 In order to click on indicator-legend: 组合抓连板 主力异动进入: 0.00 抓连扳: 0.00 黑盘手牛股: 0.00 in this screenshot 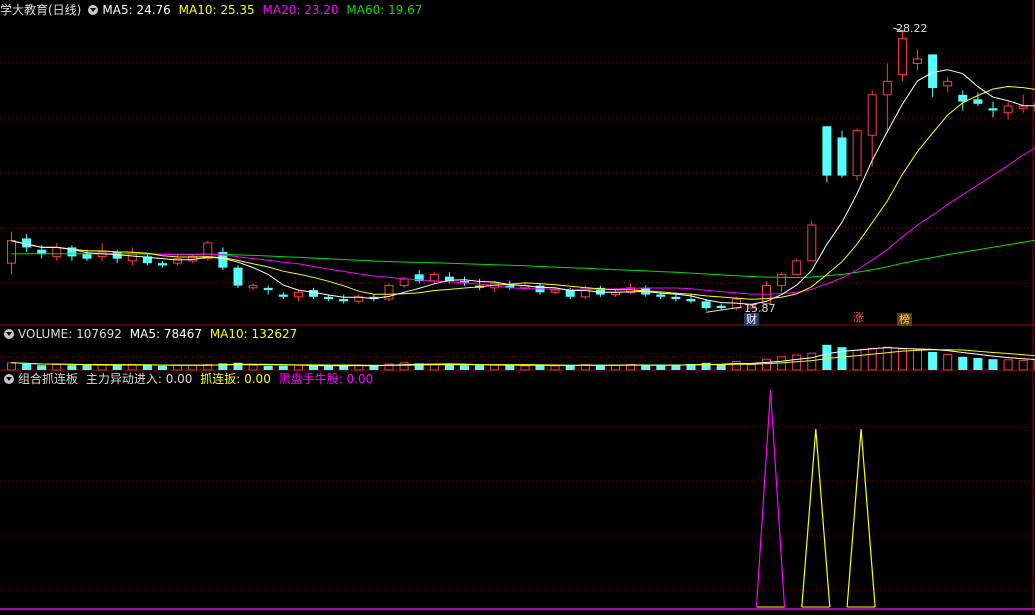, I will do `click(188, 379)`.